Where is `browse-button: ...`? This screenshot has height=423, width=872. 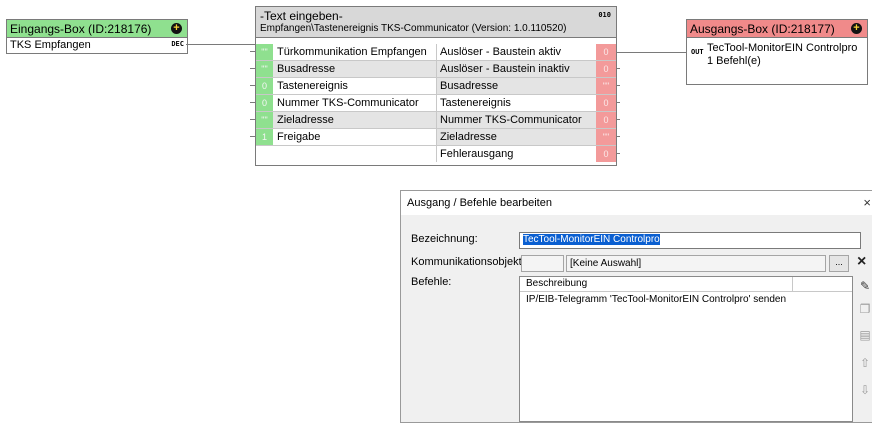
browse-button: ... is located at coordinates (839, 263).